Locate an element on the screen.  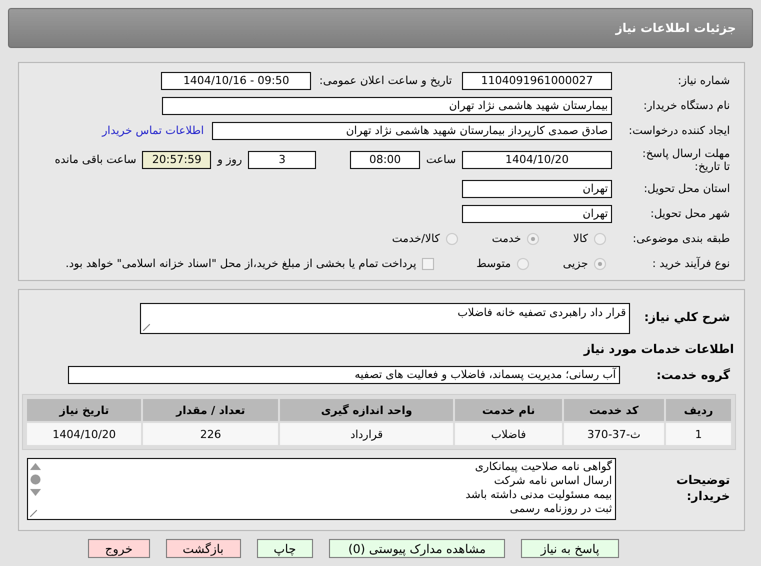
scroll-down-icon is located at coordinates (35, 492).